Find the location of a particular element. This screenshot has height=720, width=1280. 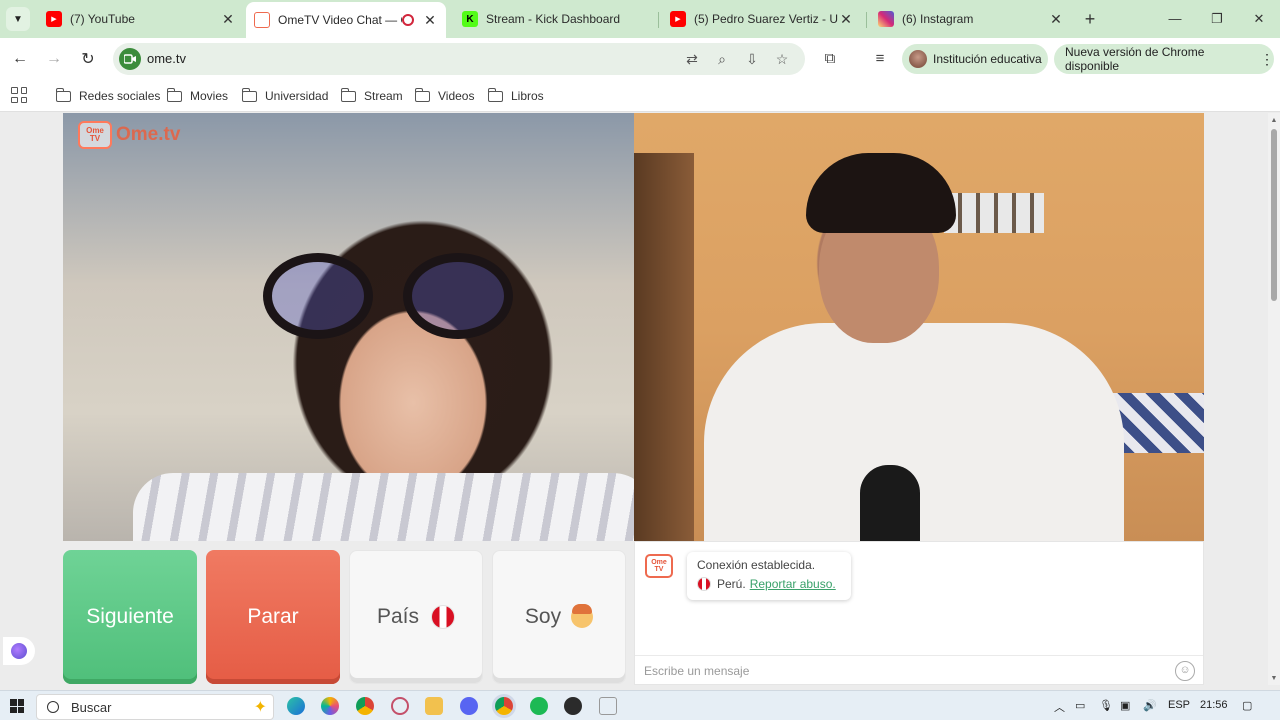

scroll-thumb is located at coordinates (1274, 215).